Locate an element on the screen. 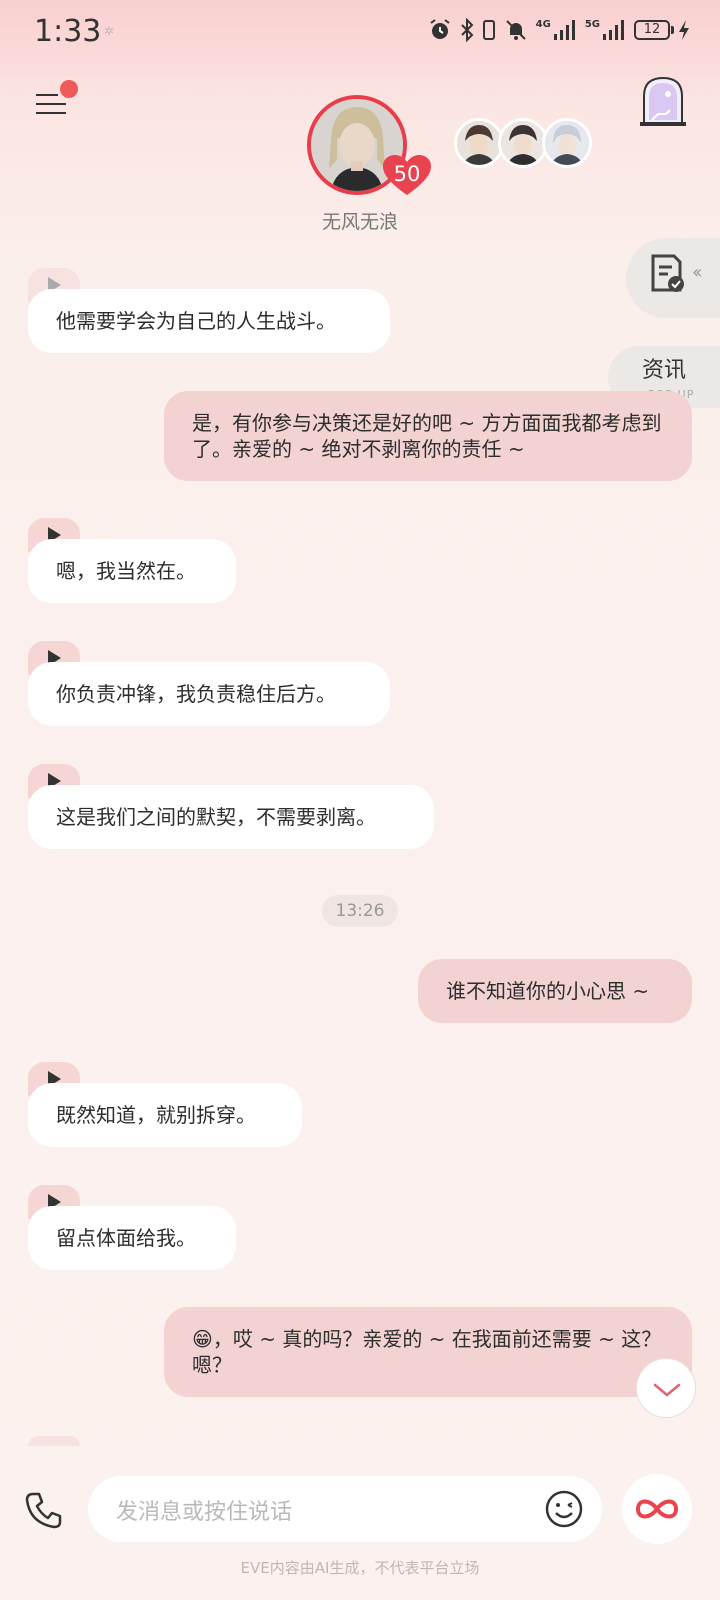 The image size is (720, 1600). message-ai: 既然知道，就别拆穿。 is located at coordinates (165, 1115).